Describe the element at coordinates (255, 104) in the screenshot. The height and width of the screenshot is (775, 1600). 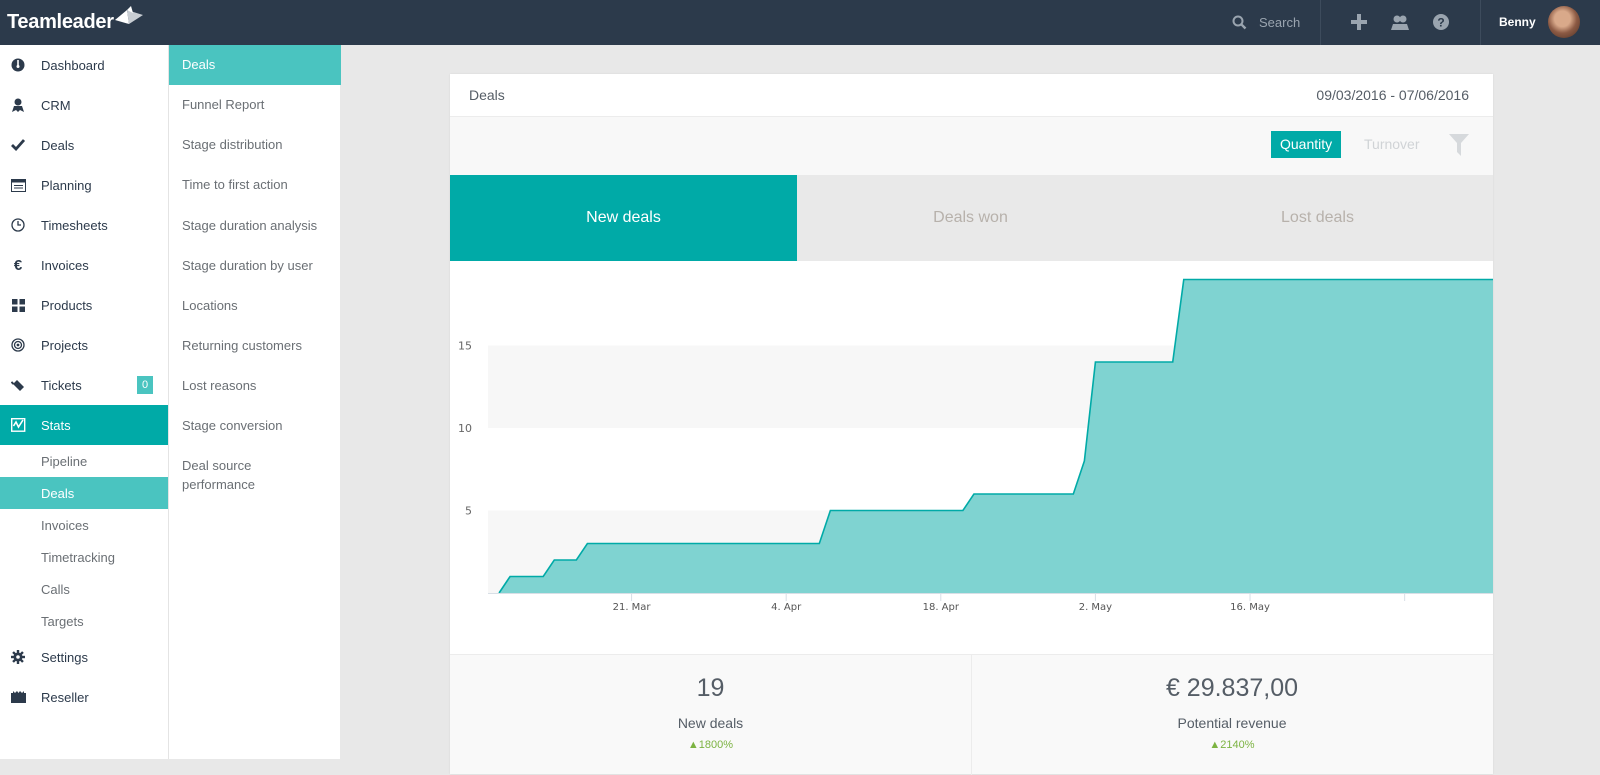
I see `report-item-funnel-report: Funnel Report` at that location.